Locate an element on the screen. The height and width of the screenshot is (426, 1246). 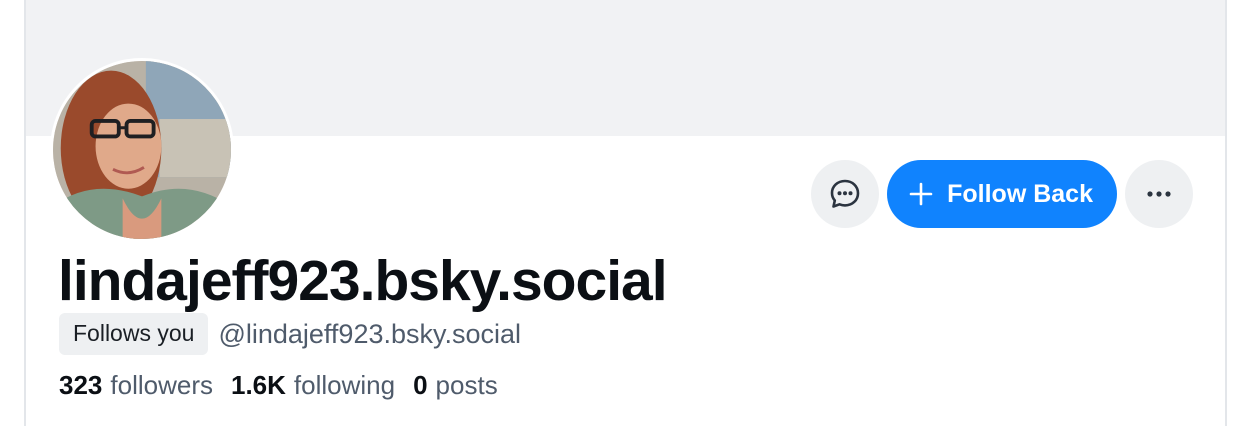
more-options-button is located at coordinates (1159, 194).